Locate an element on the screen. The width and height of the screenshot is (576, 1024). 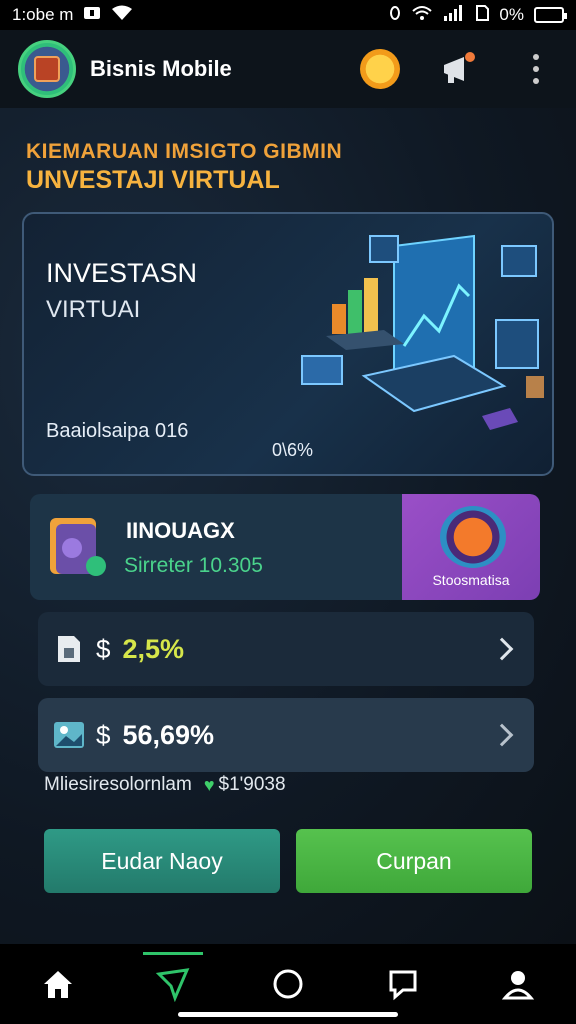
circle-icon is located at coordinates (288, 984).